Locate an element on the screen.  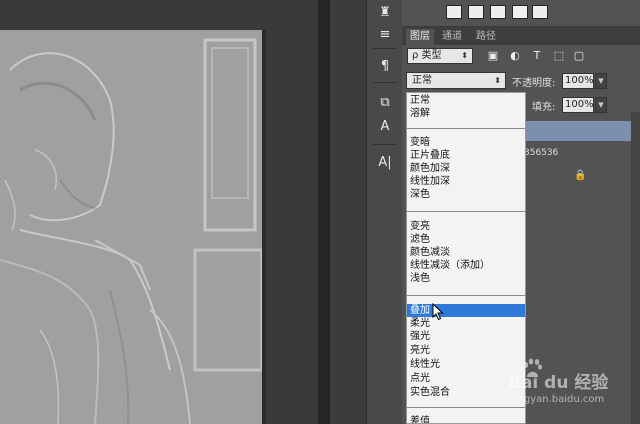
panel-divider is located at coordinates (324, 212).